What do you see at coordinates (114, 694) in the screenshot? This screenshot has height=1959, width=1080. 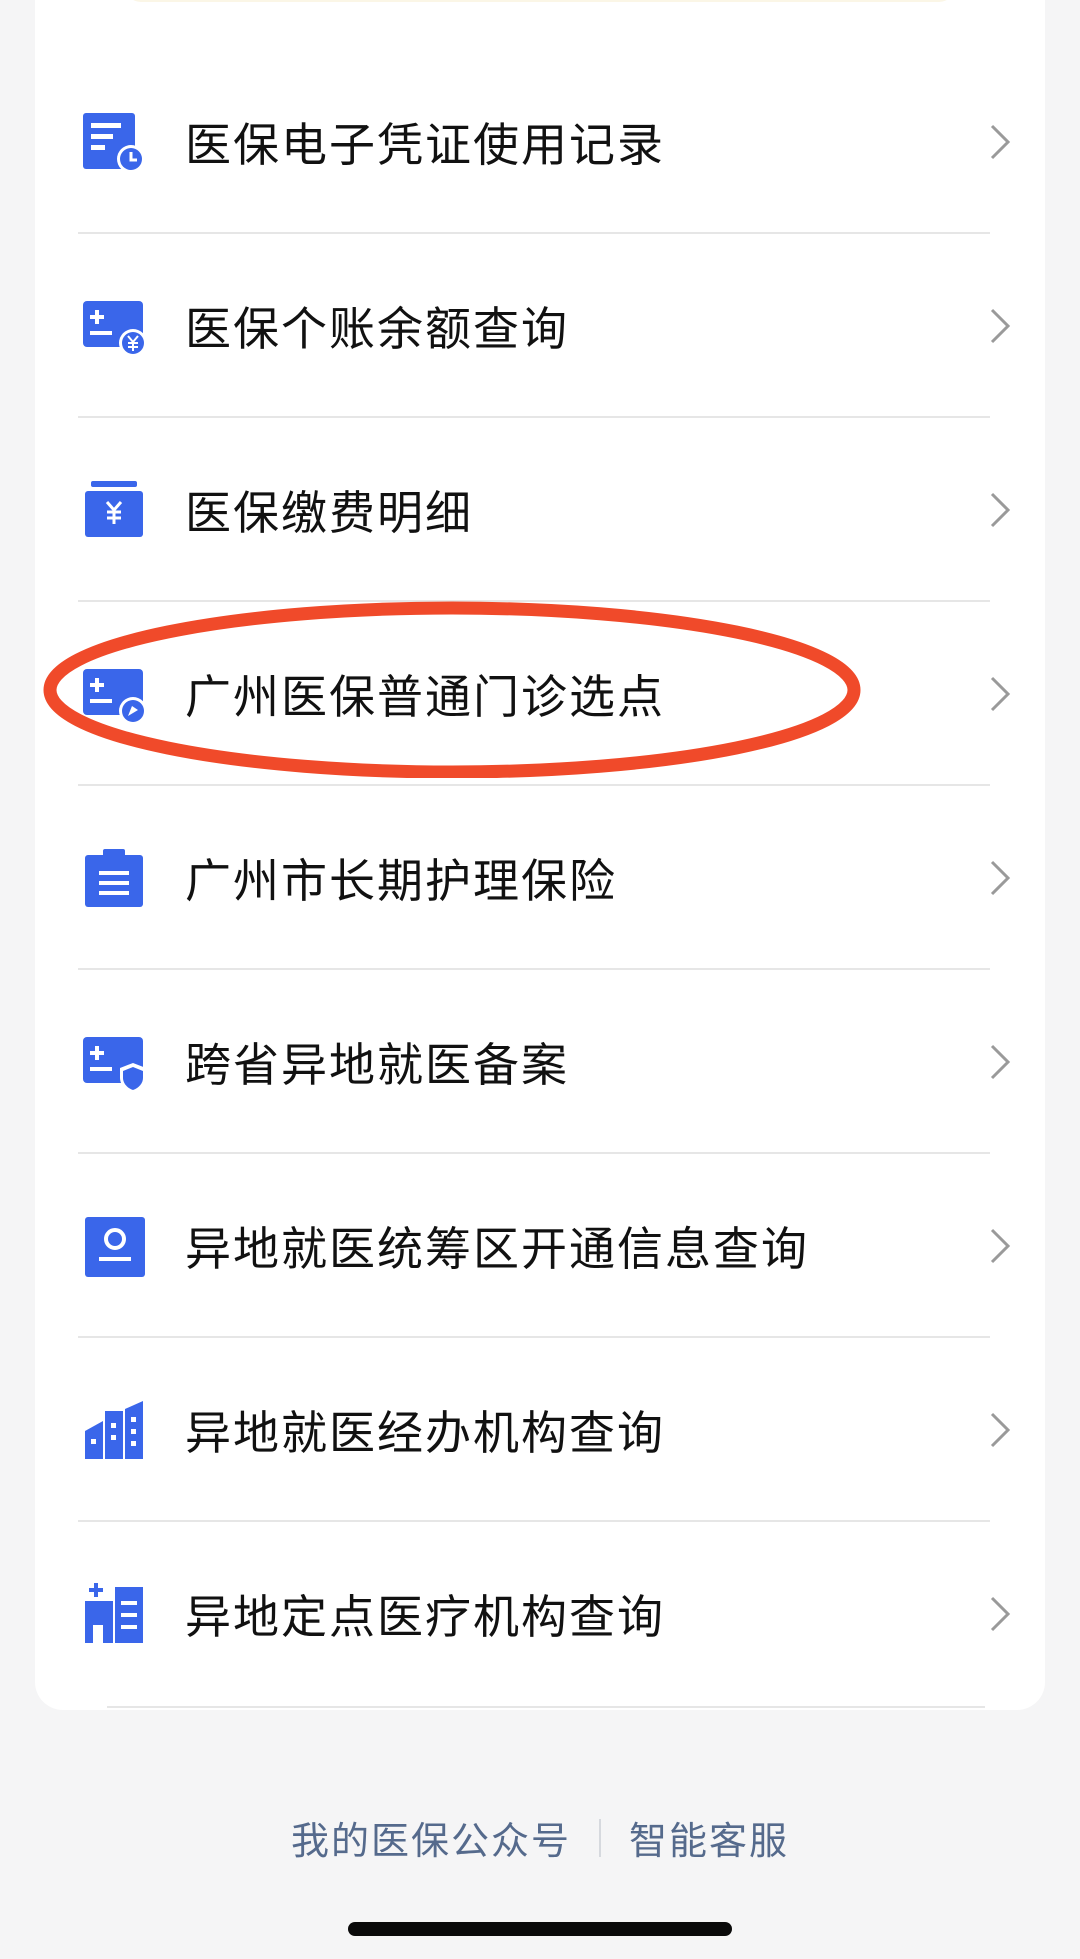 I see `card-pin-icon` at bounding box center [114, 694].